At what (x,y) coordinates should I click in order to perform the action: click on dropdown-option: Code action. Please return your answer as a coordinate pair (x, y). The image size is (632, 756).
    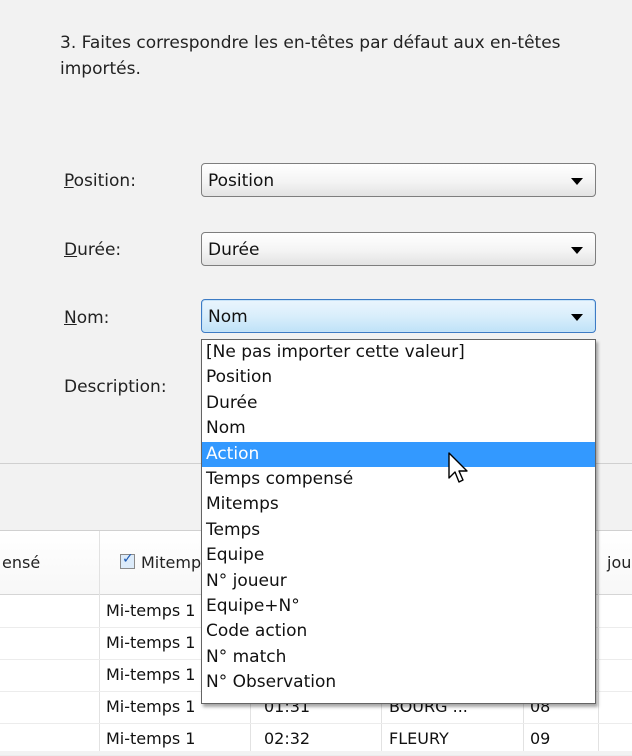
    Looking at the image, I should click on (398, 631).